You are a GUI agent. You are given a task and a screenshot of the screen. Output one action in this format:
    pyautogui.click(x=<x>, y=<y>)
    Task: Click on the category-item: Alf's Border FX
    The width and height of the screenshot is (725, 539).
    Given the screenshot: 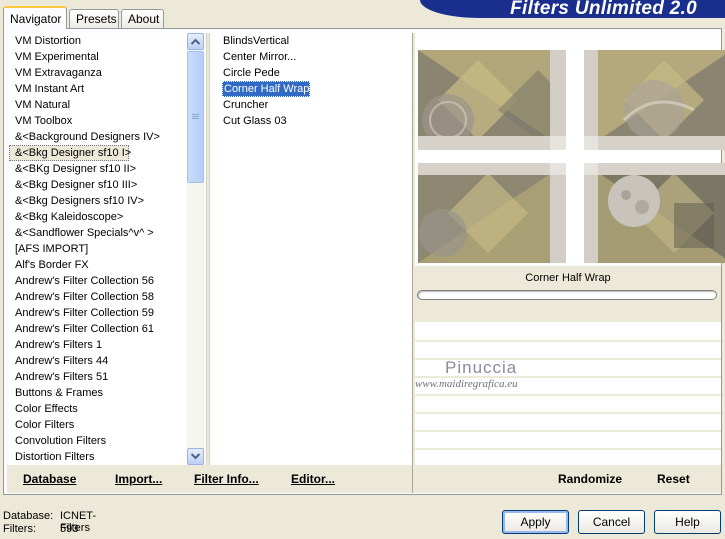 What is the action you would take?
    pyautogui.click(x=98, y=265)
    